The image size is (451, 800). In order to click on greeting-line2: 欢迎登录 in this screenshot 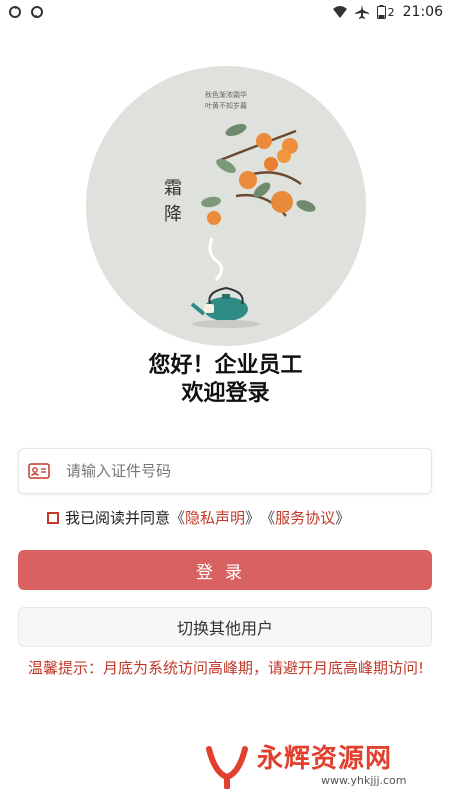, I will do `click(225, 393)`.